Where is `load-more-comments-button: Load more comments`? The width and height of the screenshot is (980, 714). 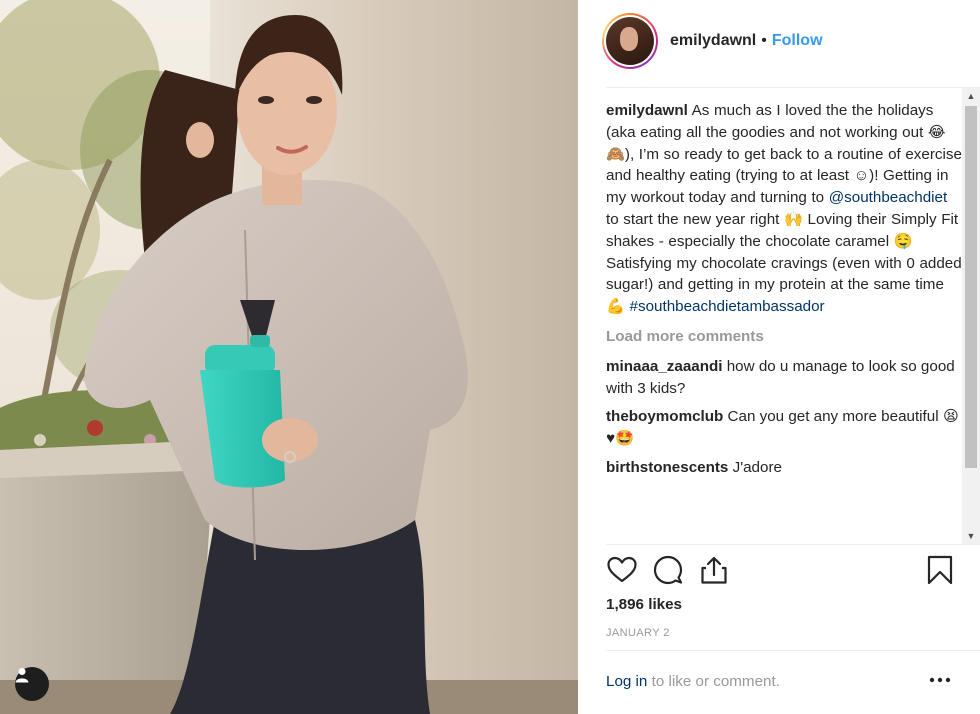
load-more-comments-button: Load more comments is located at coordinates (784, 337).